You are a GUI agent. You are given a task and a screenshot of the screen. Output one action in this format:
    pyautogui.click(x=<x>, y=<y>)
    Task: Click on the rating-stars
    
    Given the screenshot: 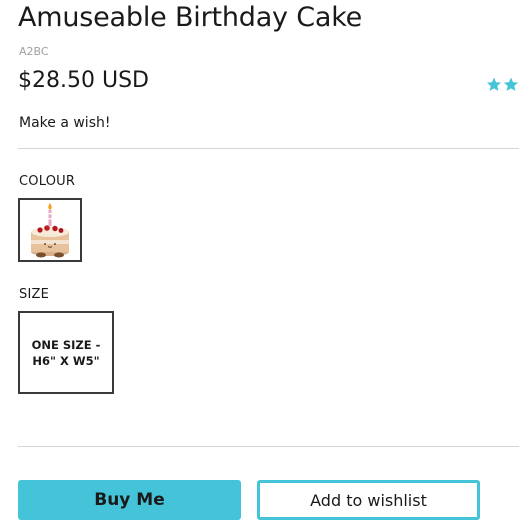 What is the action you would take?
    pyautogui.click(x=502, y=84)
    